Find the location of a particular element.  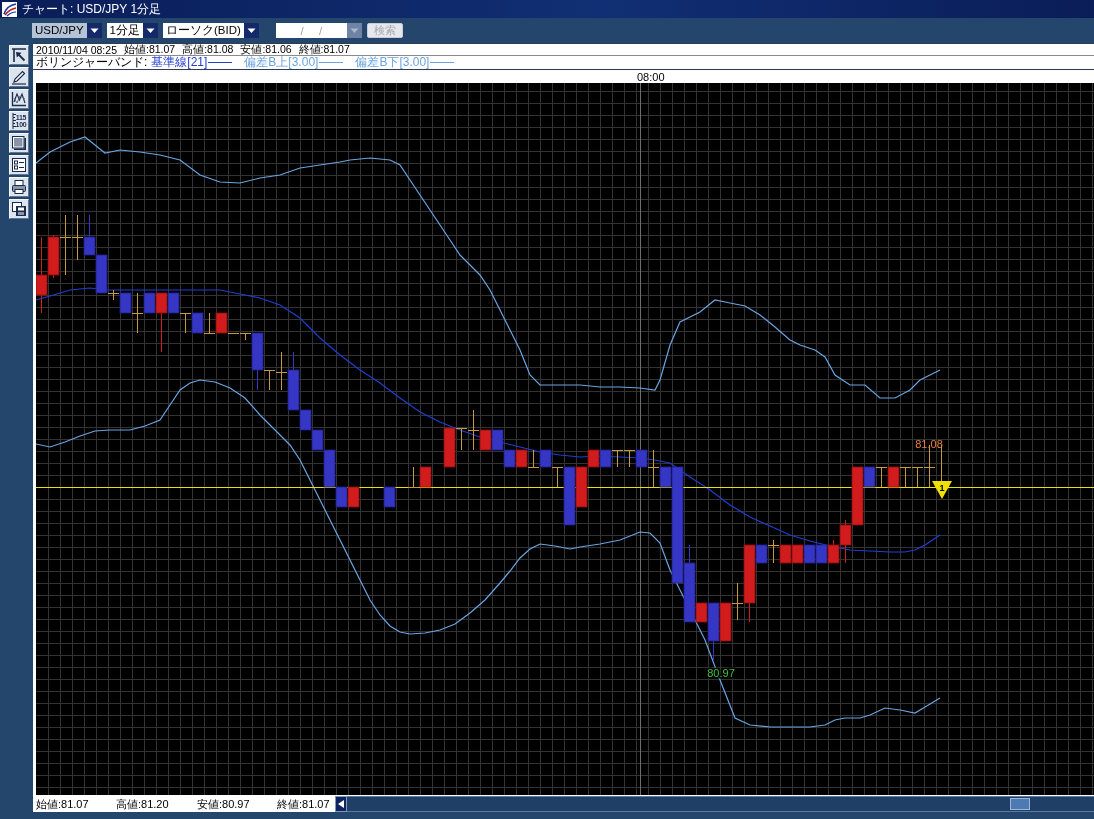

copy-button is located at coordinates (19, 209).